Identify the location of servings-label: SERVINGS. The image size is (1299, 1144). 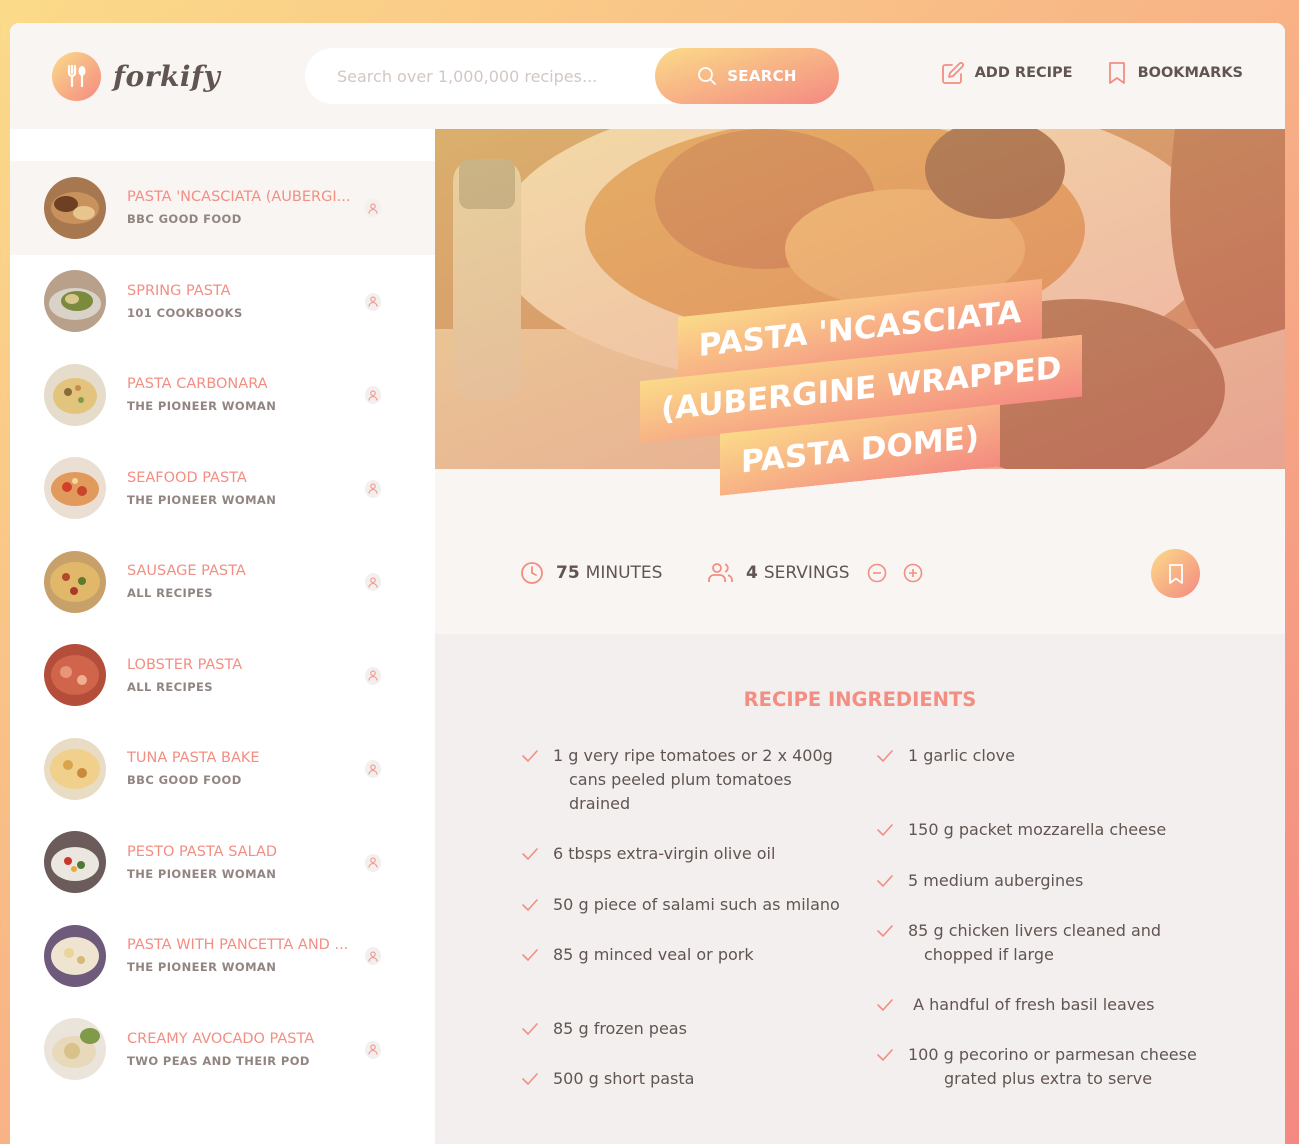
(806, 573).